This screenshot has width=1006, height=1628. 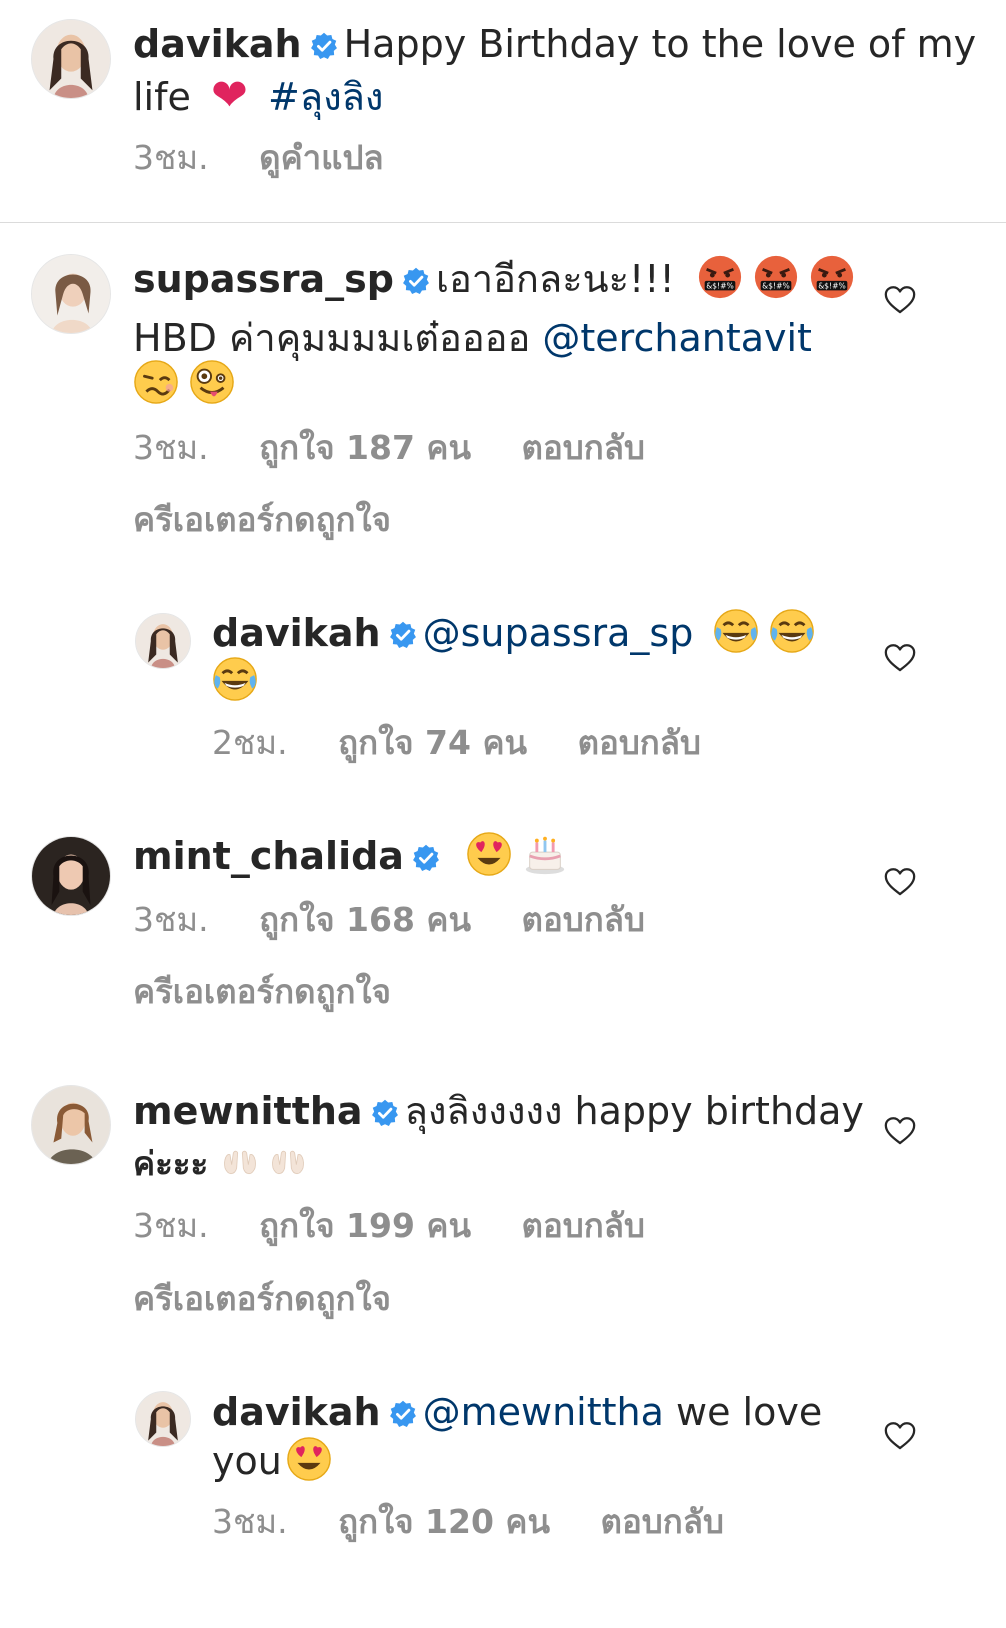 I want to click on caption-text-line2: life, so click(x=162, y=97).